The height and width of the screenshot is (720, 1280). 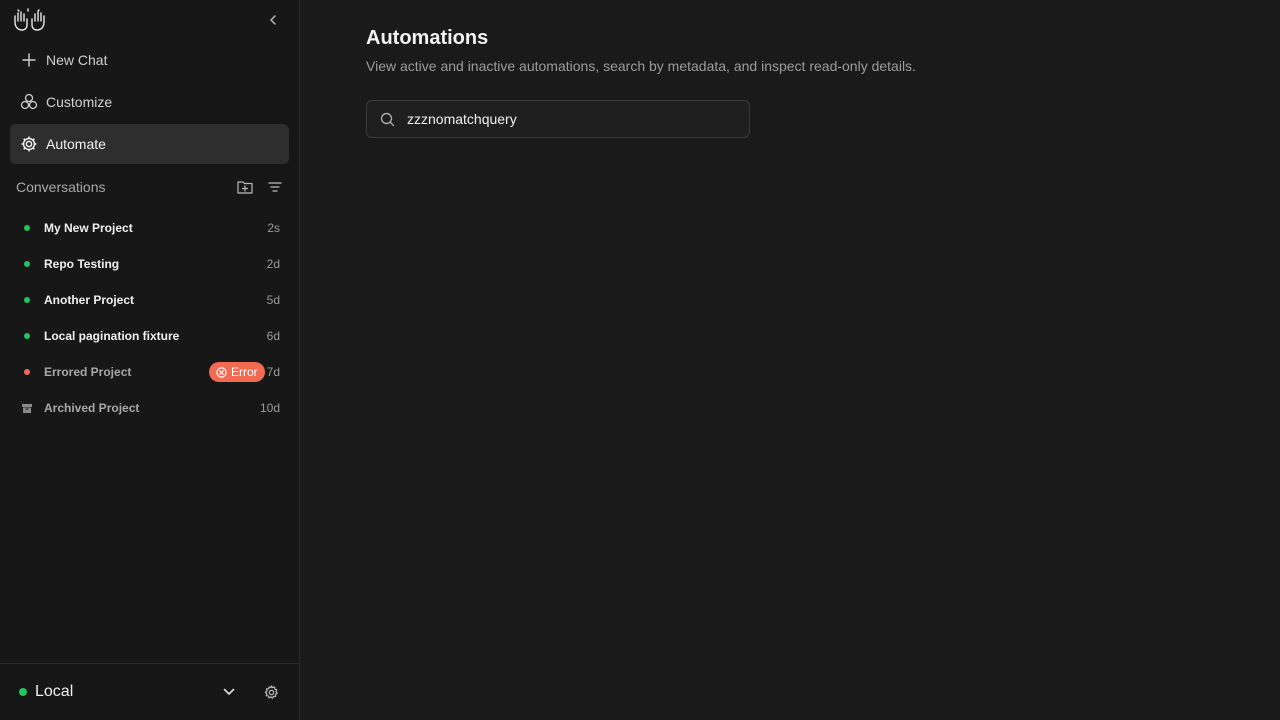 I want to click on status-dot-error, so click(x=27, y=372).